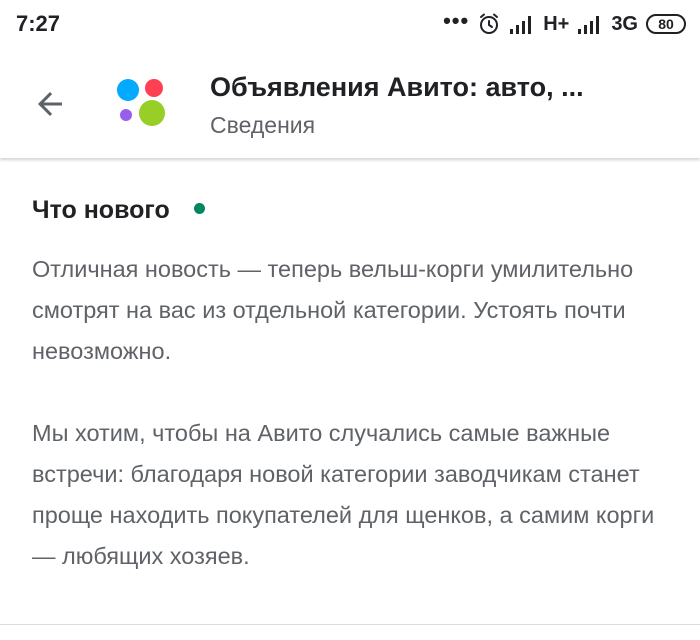 This screenshot has height=640, width=700. I want to click on status-time: 7:27, so click(38, 23).